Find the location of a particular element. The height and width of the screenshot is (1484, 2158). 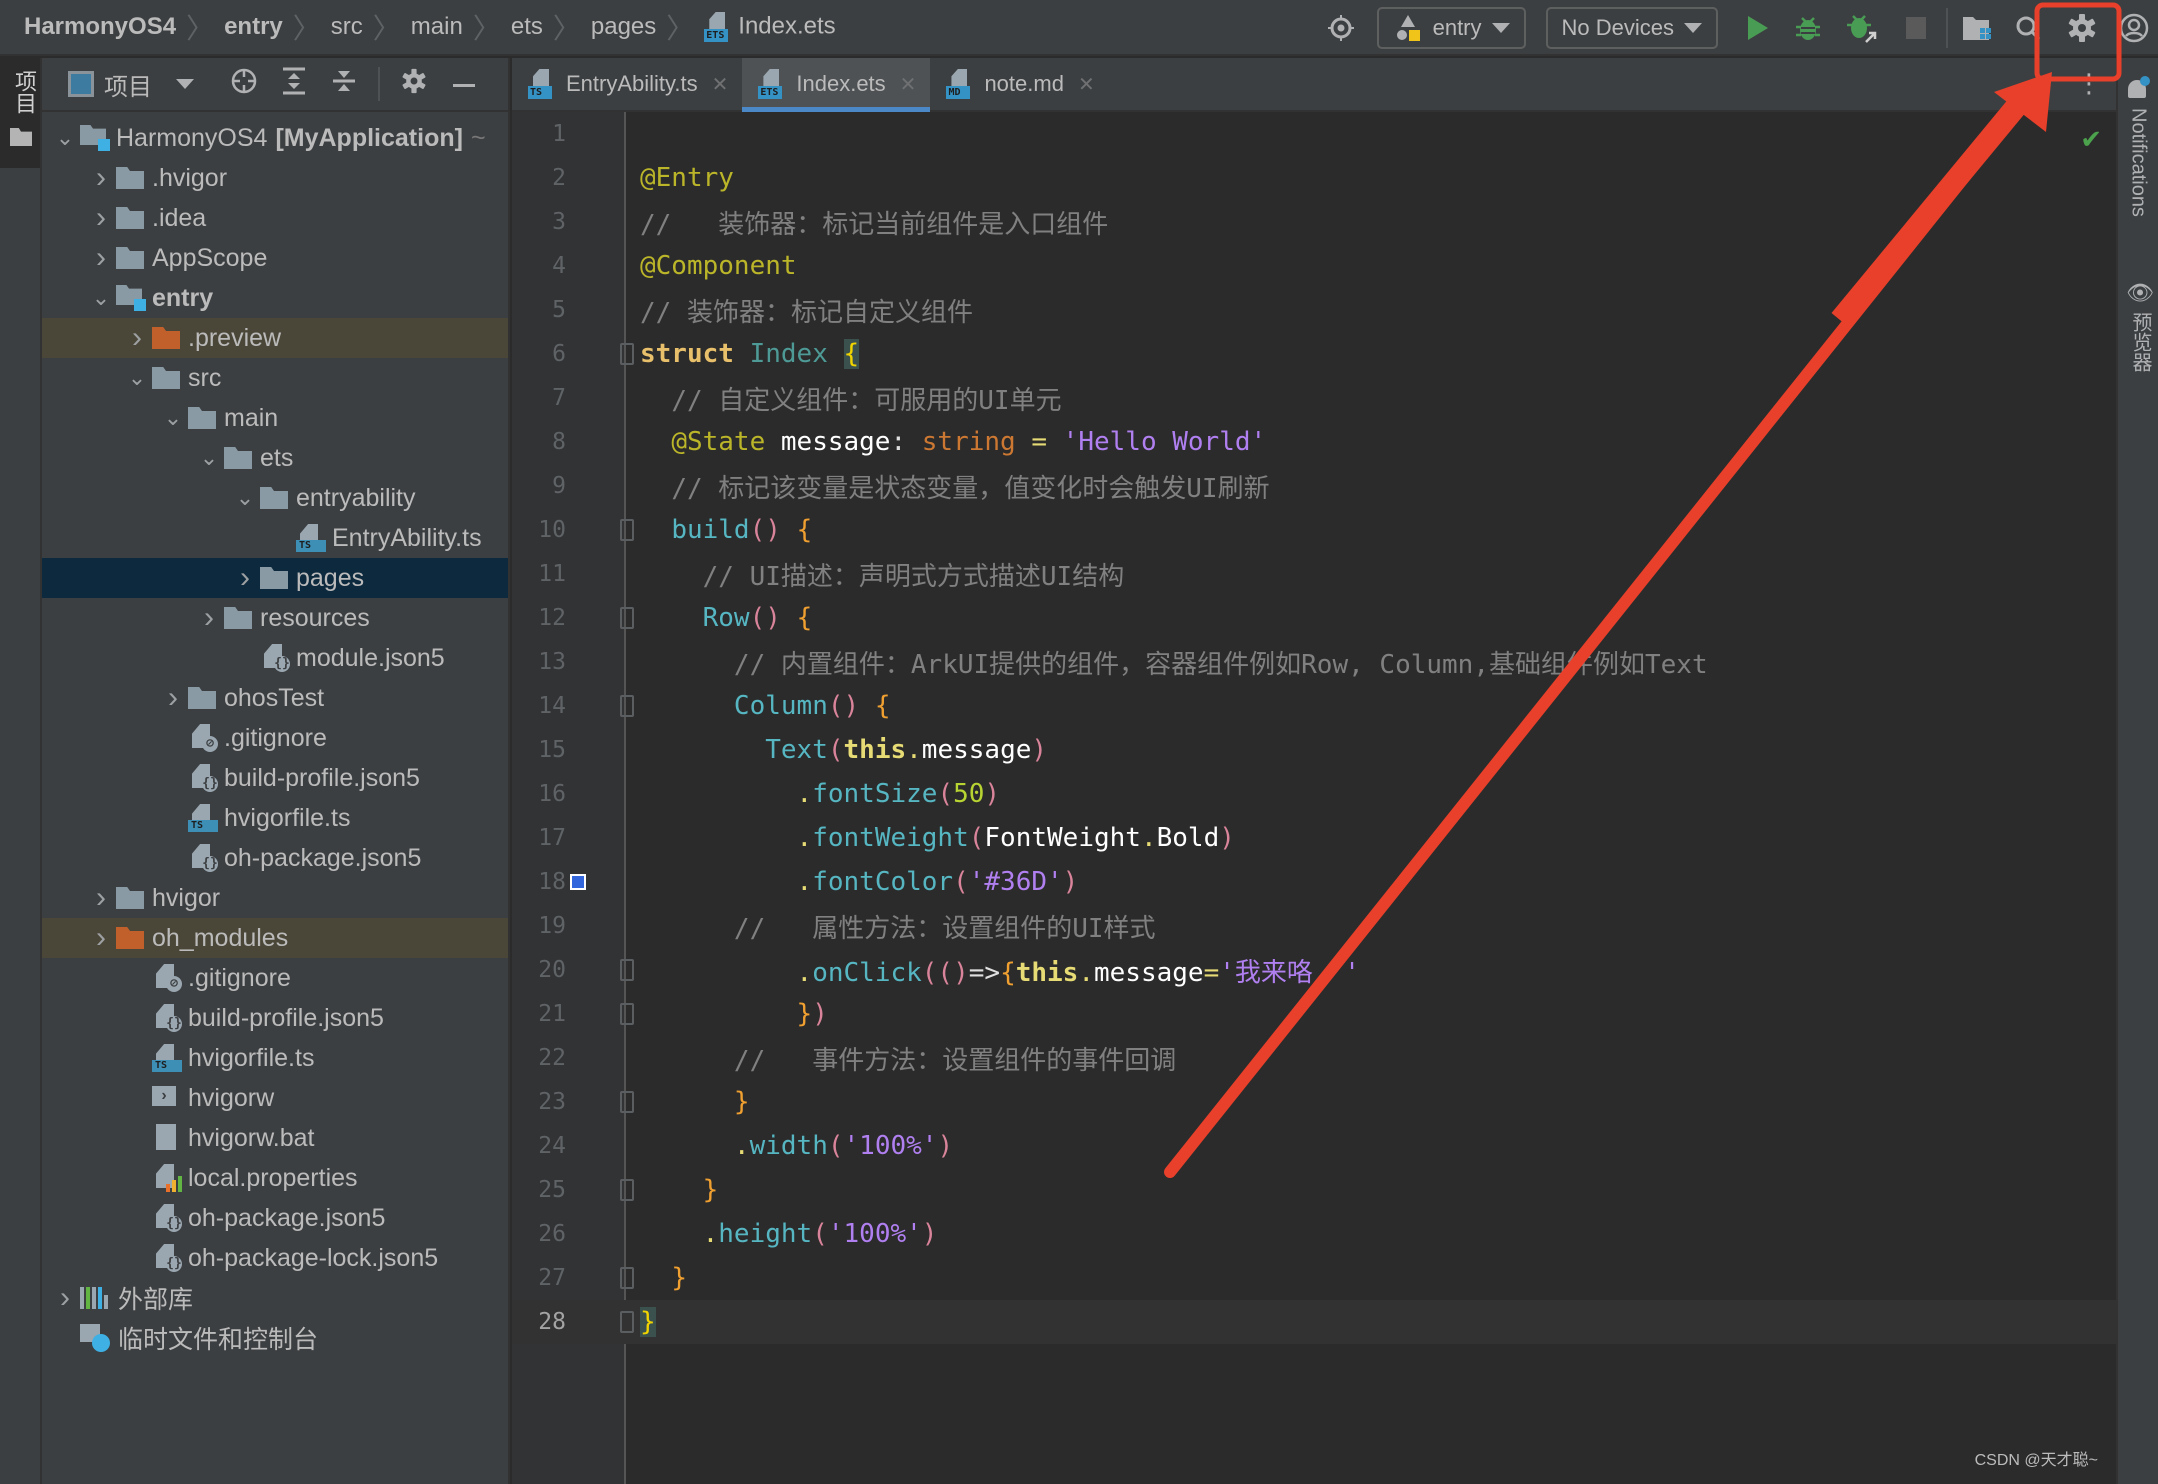

code-line: 15 Text(this.message) is located at coordinates (1314, 750).